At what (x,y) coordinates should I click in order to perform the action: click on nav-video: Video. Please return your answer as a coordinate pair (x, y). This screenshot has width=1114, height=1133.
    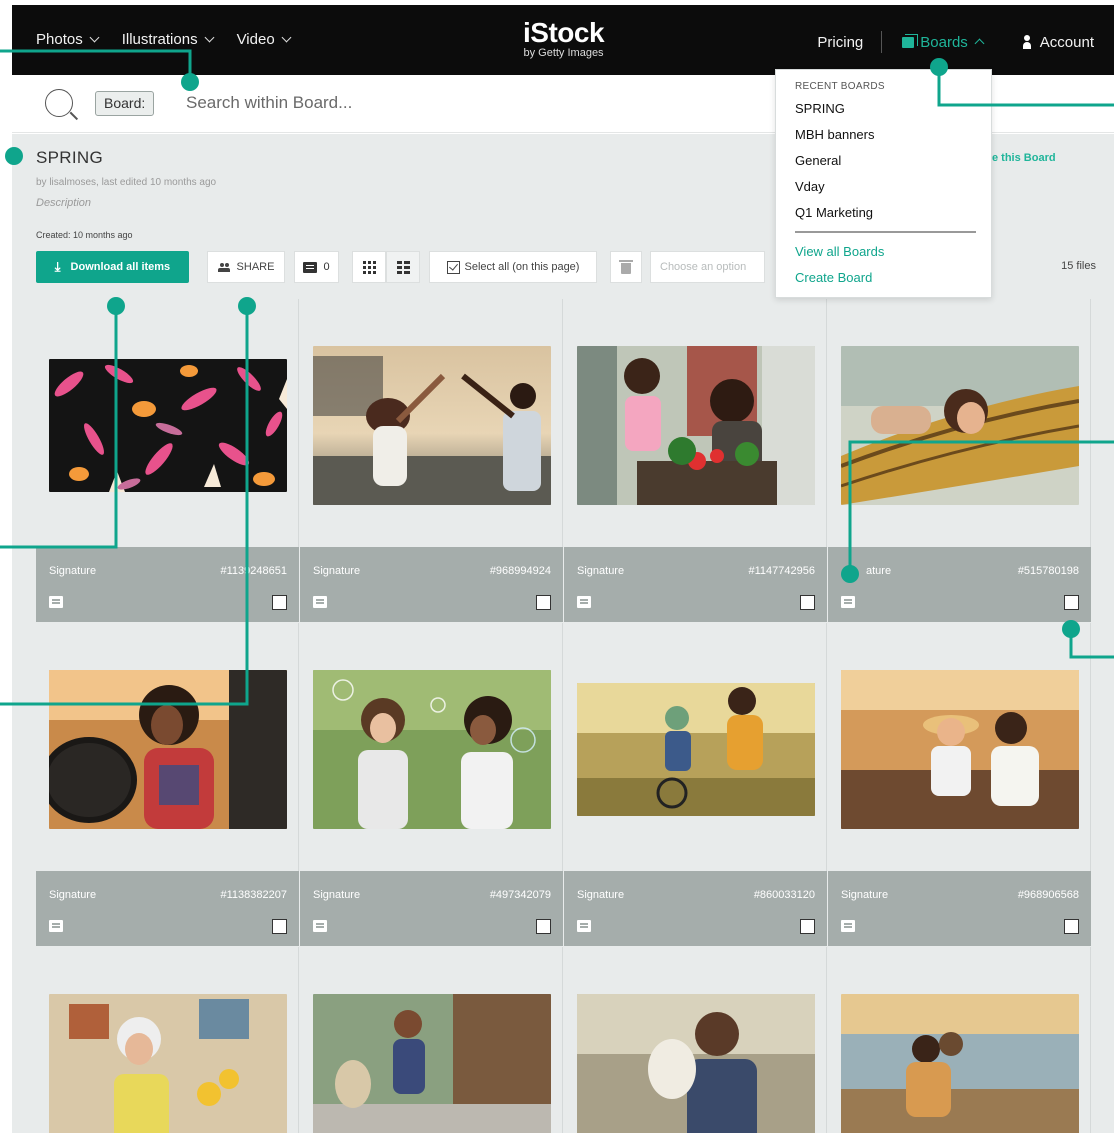
    Looking at the image, I should click on (264, 39).